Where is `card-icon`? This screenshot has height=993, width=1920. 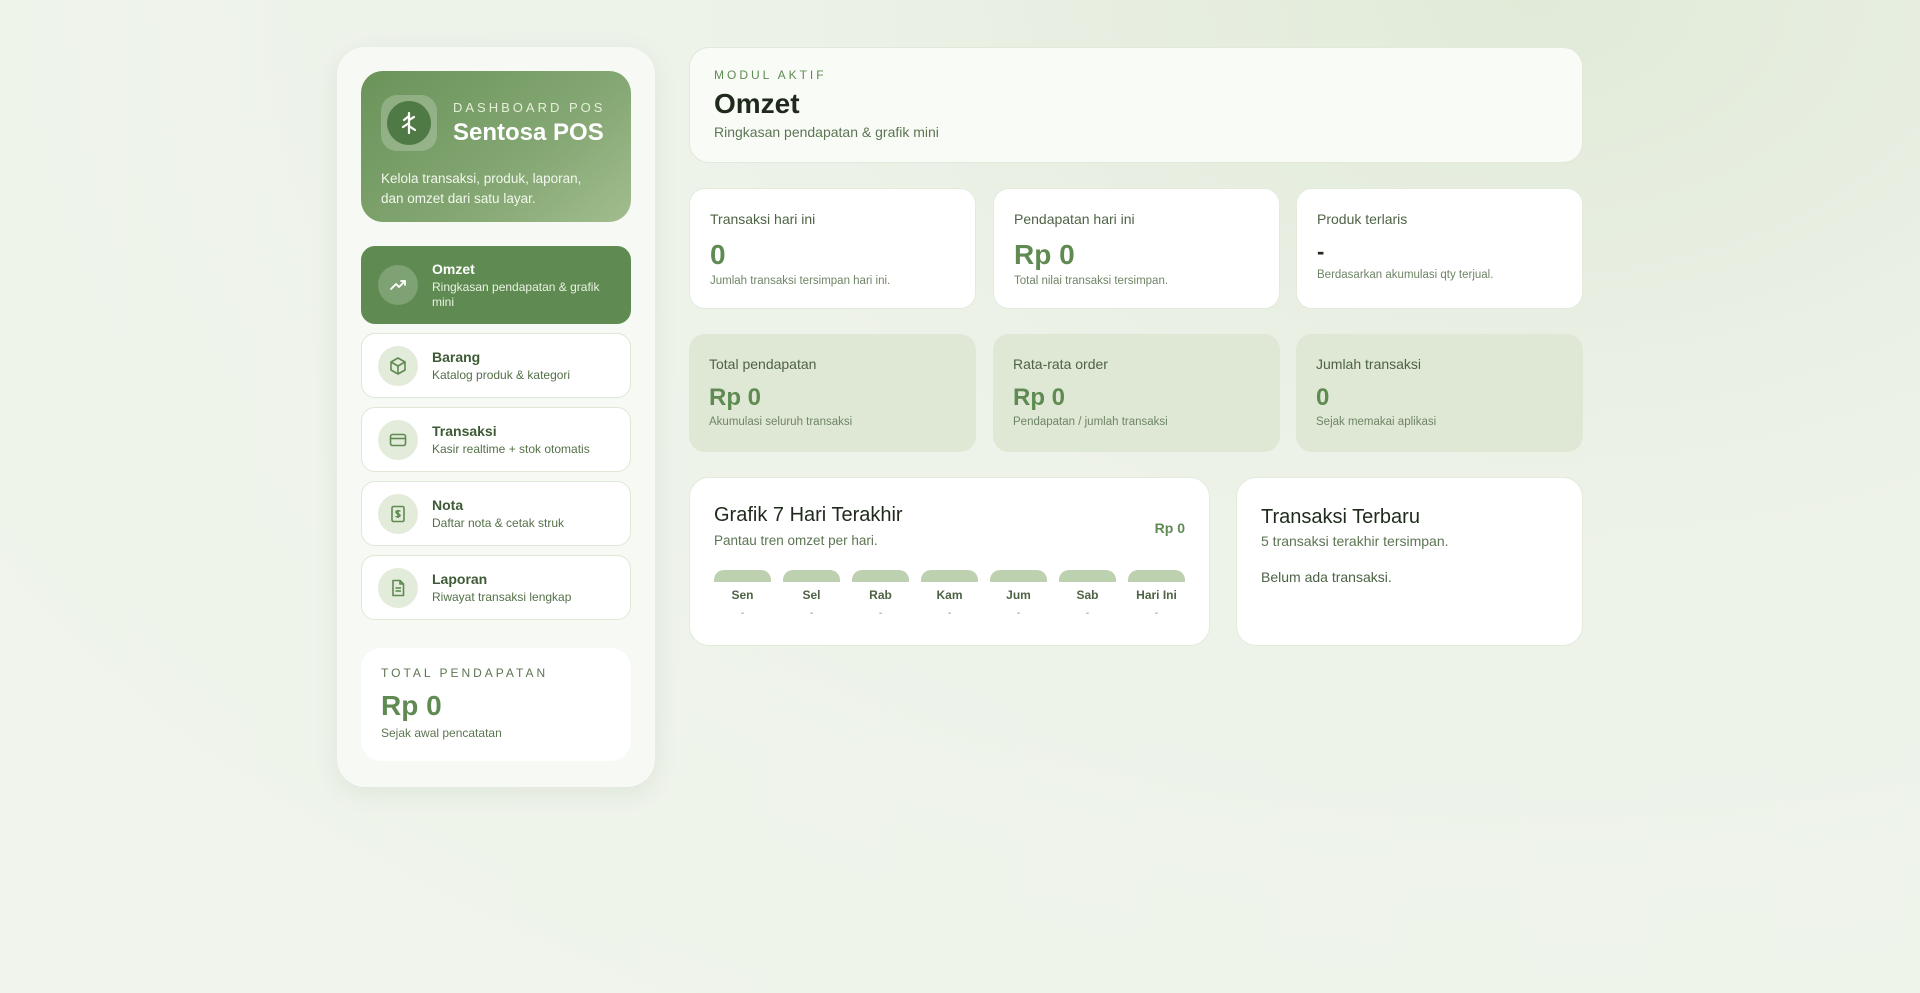
card-icon is located at coordinates (398, 439).